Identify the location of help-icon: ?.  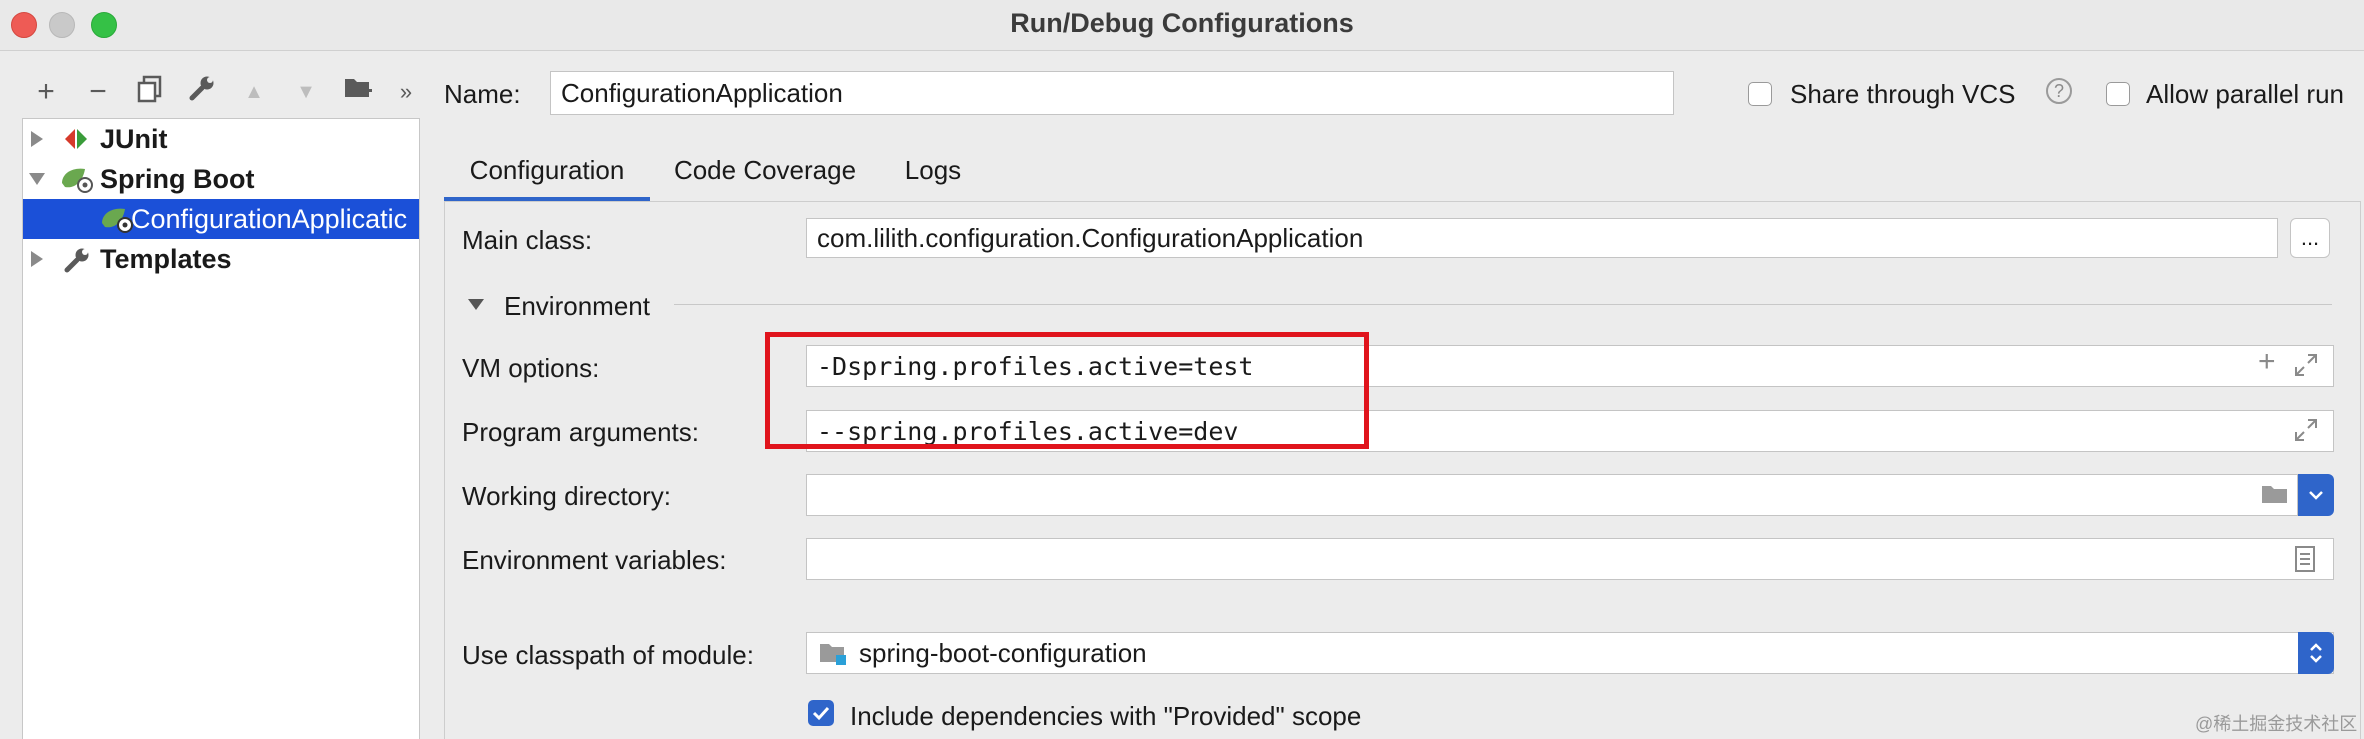
(2059, 91).